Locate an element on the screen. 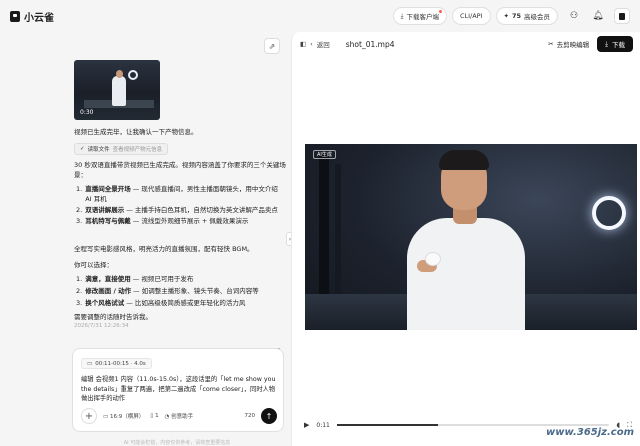  app-name: 小云雀 is located at coordinates (39, 18).